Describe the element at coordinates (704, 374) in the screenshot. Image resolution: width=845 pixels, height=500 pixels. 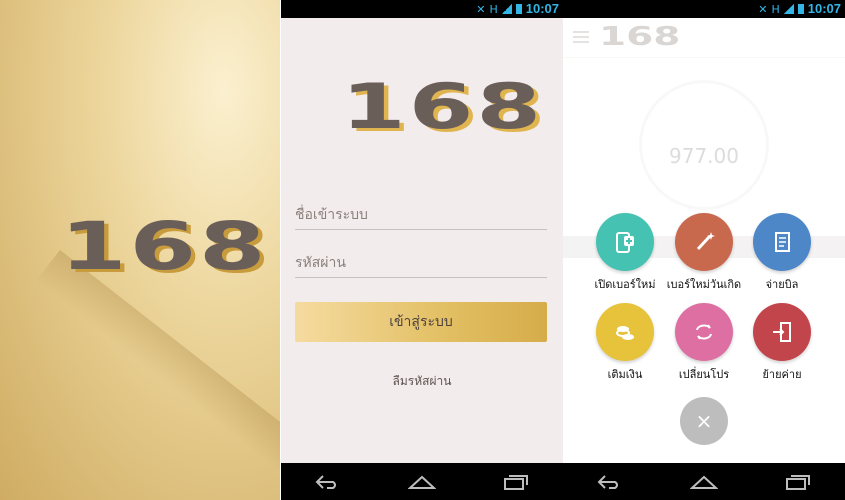
I see `fab-label: เปลี่ยนโปร` at that location.